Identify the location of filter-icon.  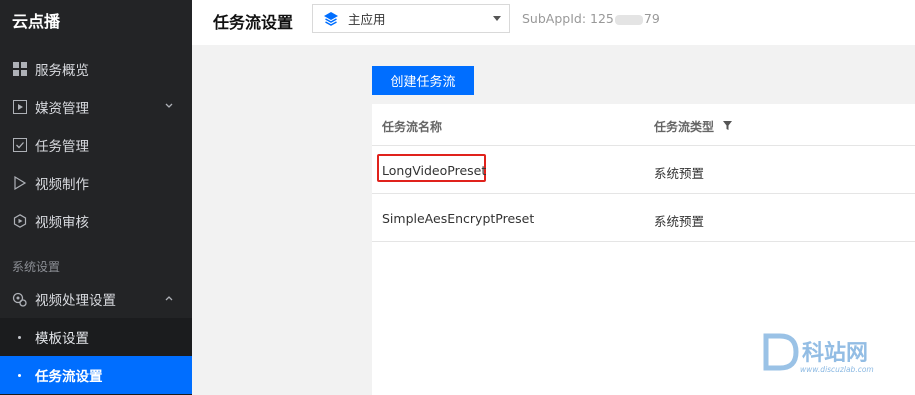
(727, 125).